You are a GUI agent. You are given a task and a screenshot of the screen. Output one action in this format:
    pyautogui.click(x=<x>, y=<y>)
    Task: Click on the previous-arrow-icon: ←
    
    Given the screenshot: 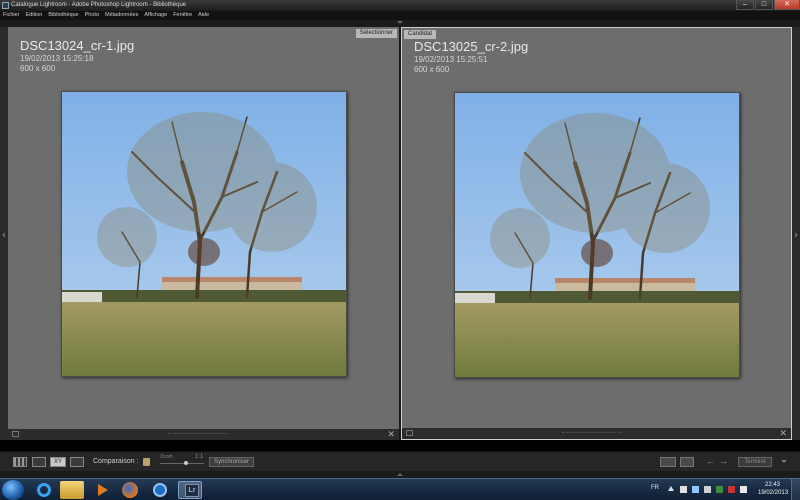 What is the action you would take?
    pyautogui.click(x=710, y=461)
    